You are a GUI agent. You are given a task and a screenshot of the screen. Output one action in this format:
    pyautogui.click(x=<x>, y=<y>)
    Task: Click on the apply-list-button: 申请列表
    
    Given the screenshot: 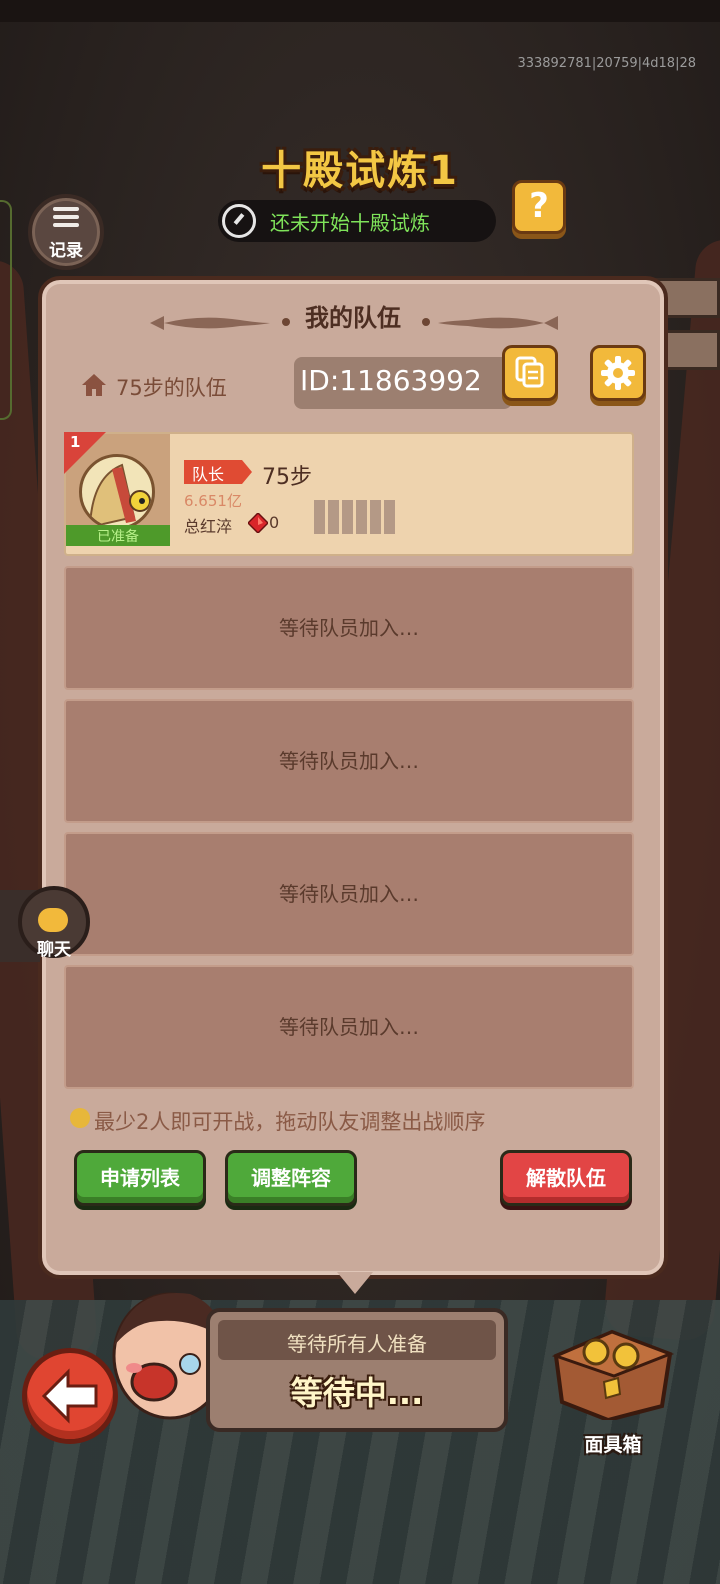 What is the action you would take?
    pyautogui.click(x=140, y=1178)
    